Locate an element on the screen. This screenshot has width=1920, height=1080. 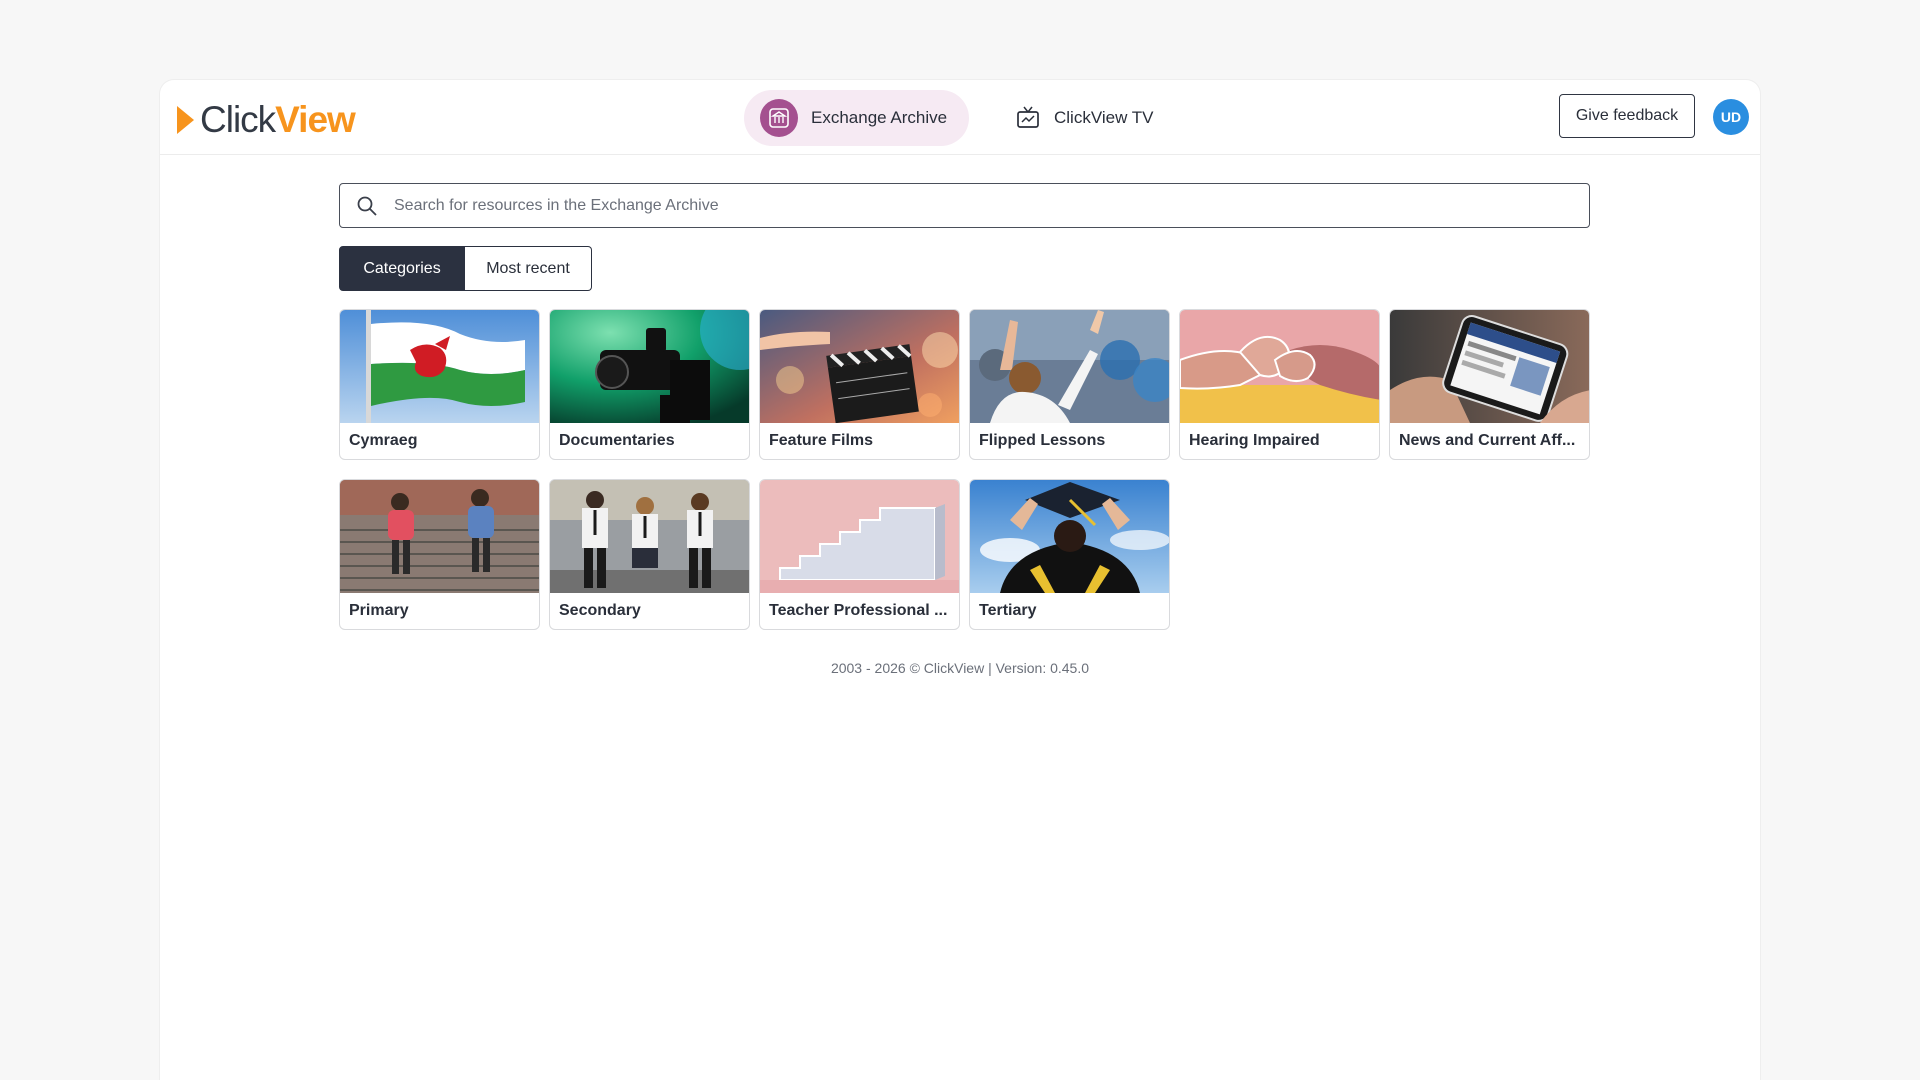
category-card-feature-films: Feature Films is located at coordinates (859, 384).